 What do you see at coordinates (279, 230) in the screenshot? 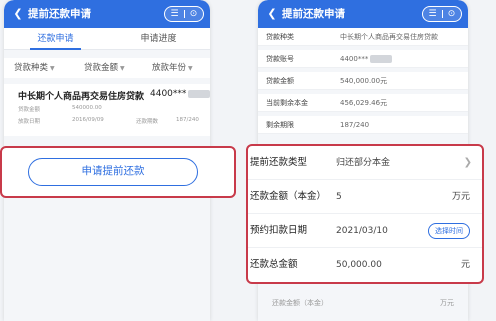
I see `deduct-date-label: 预约扣款日期` at bounding box center [279, 230].